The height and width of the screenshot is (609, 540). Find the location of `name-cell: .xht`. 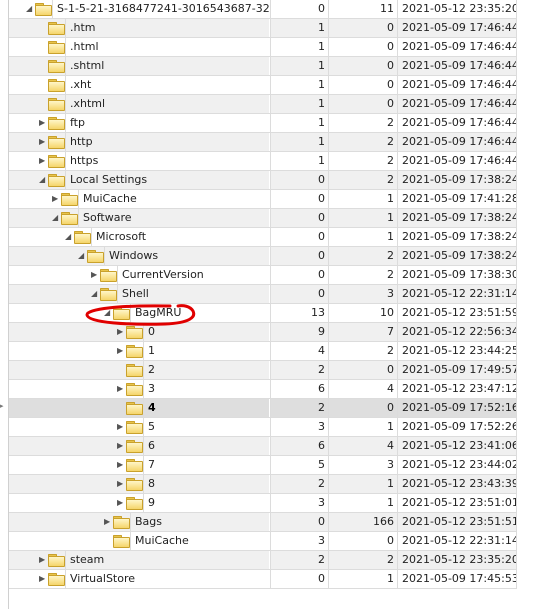

name-cell: .xht is located at coordinates (139, 85).